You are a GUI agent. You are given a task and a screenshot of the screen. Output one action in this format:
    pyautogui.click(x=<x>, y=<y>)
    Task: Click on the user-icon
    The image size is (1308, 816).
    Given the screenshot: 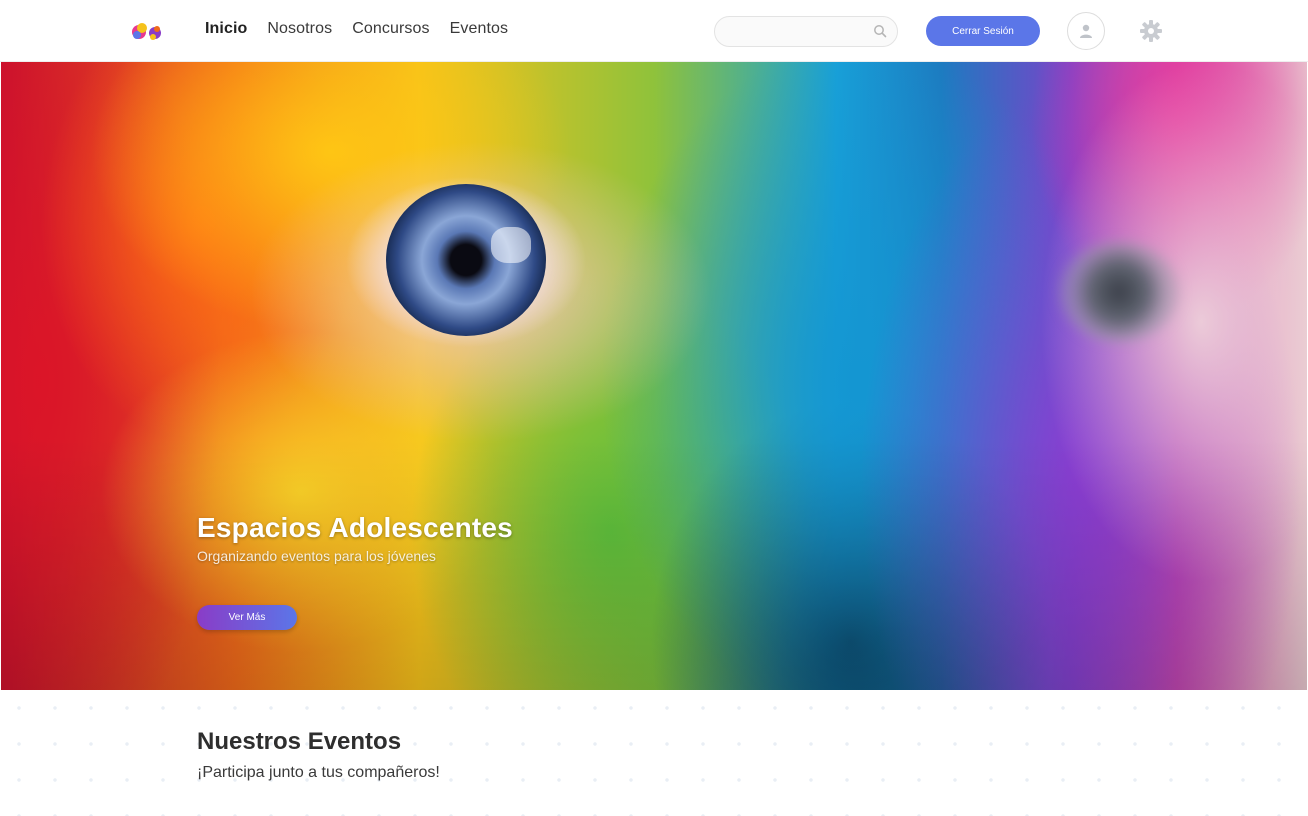 What is the action you would take?
    pyautogui.click(x=1086, y=31)
    